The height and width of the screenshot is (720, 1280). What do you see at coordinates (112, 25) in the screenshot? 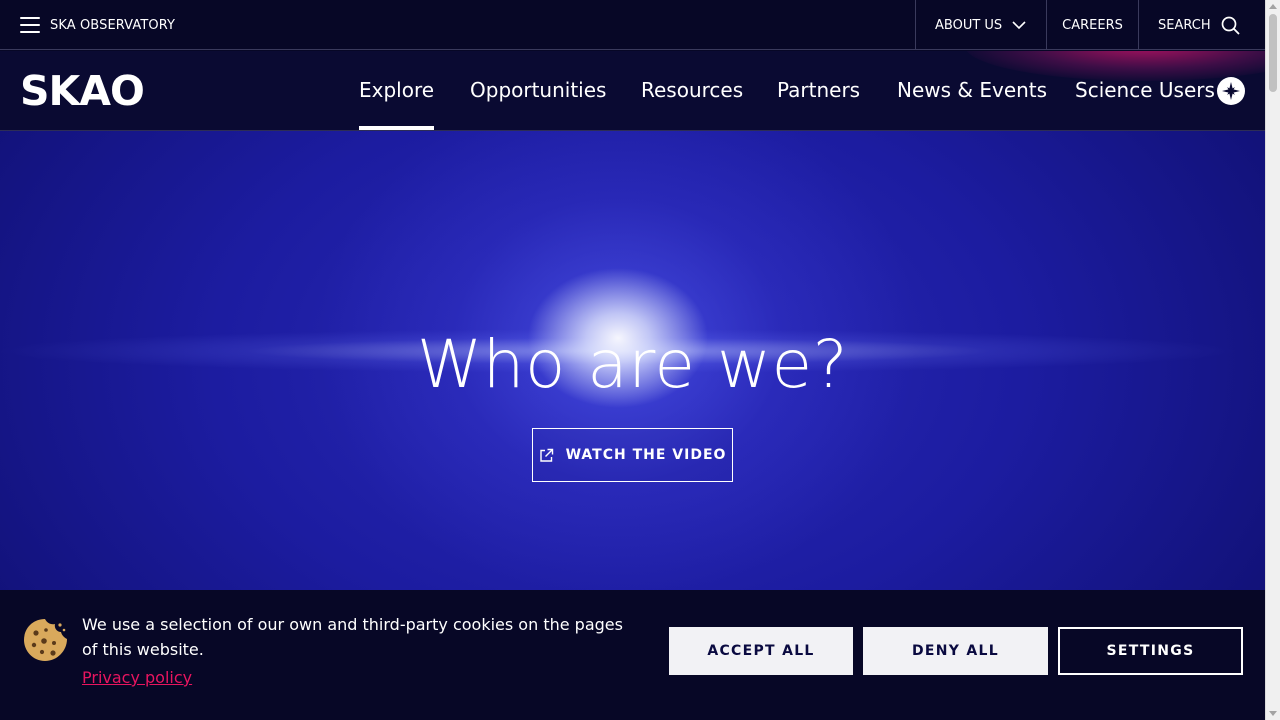
I see `site-menu-label: SKA OBSERVATORY` at bounding box center [112, 25].